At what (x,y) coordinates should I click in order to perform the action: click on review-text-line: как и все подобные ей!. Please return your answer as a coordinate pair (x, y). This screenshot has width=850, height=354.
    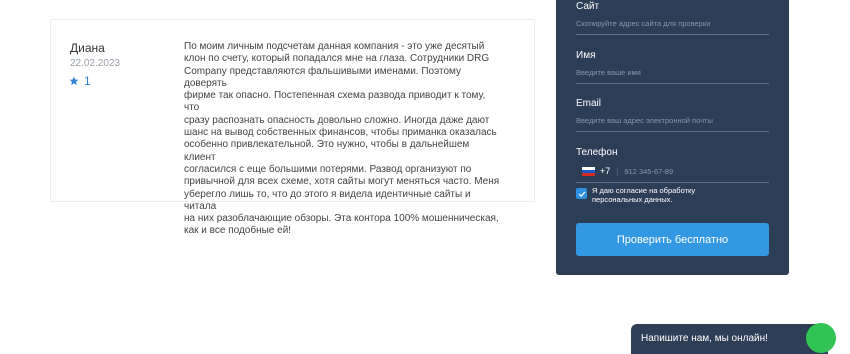
    Looking at the image, I should click on (238, 231).